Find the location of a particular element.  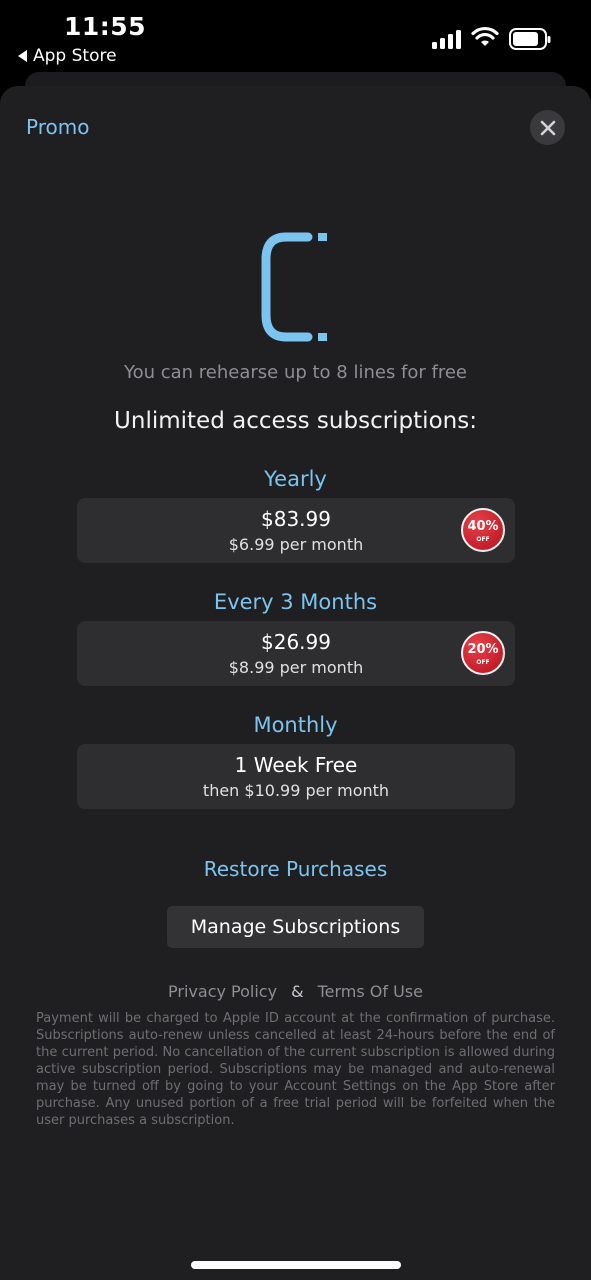

plan-yearly-card: $83.99 $6.99 per month 40% OFF is located at coordinates (296, 530).